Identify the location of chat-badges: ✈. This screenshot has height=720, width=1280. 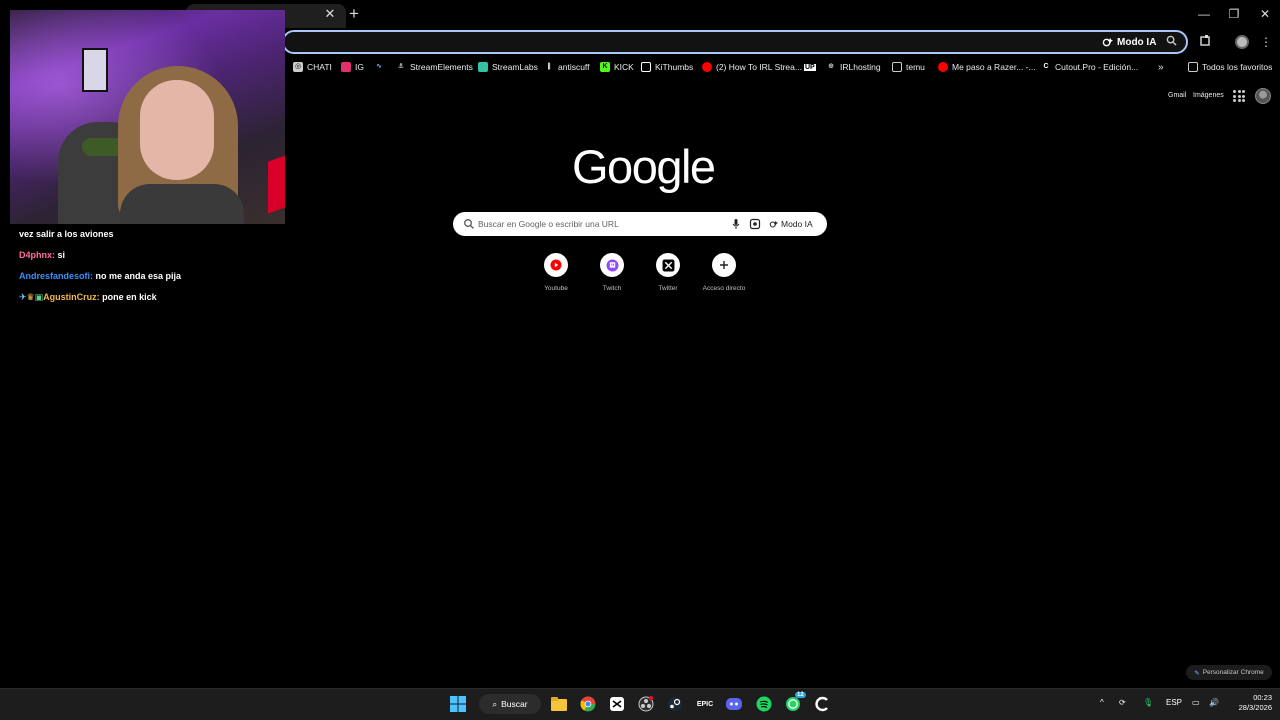
(23, 297).